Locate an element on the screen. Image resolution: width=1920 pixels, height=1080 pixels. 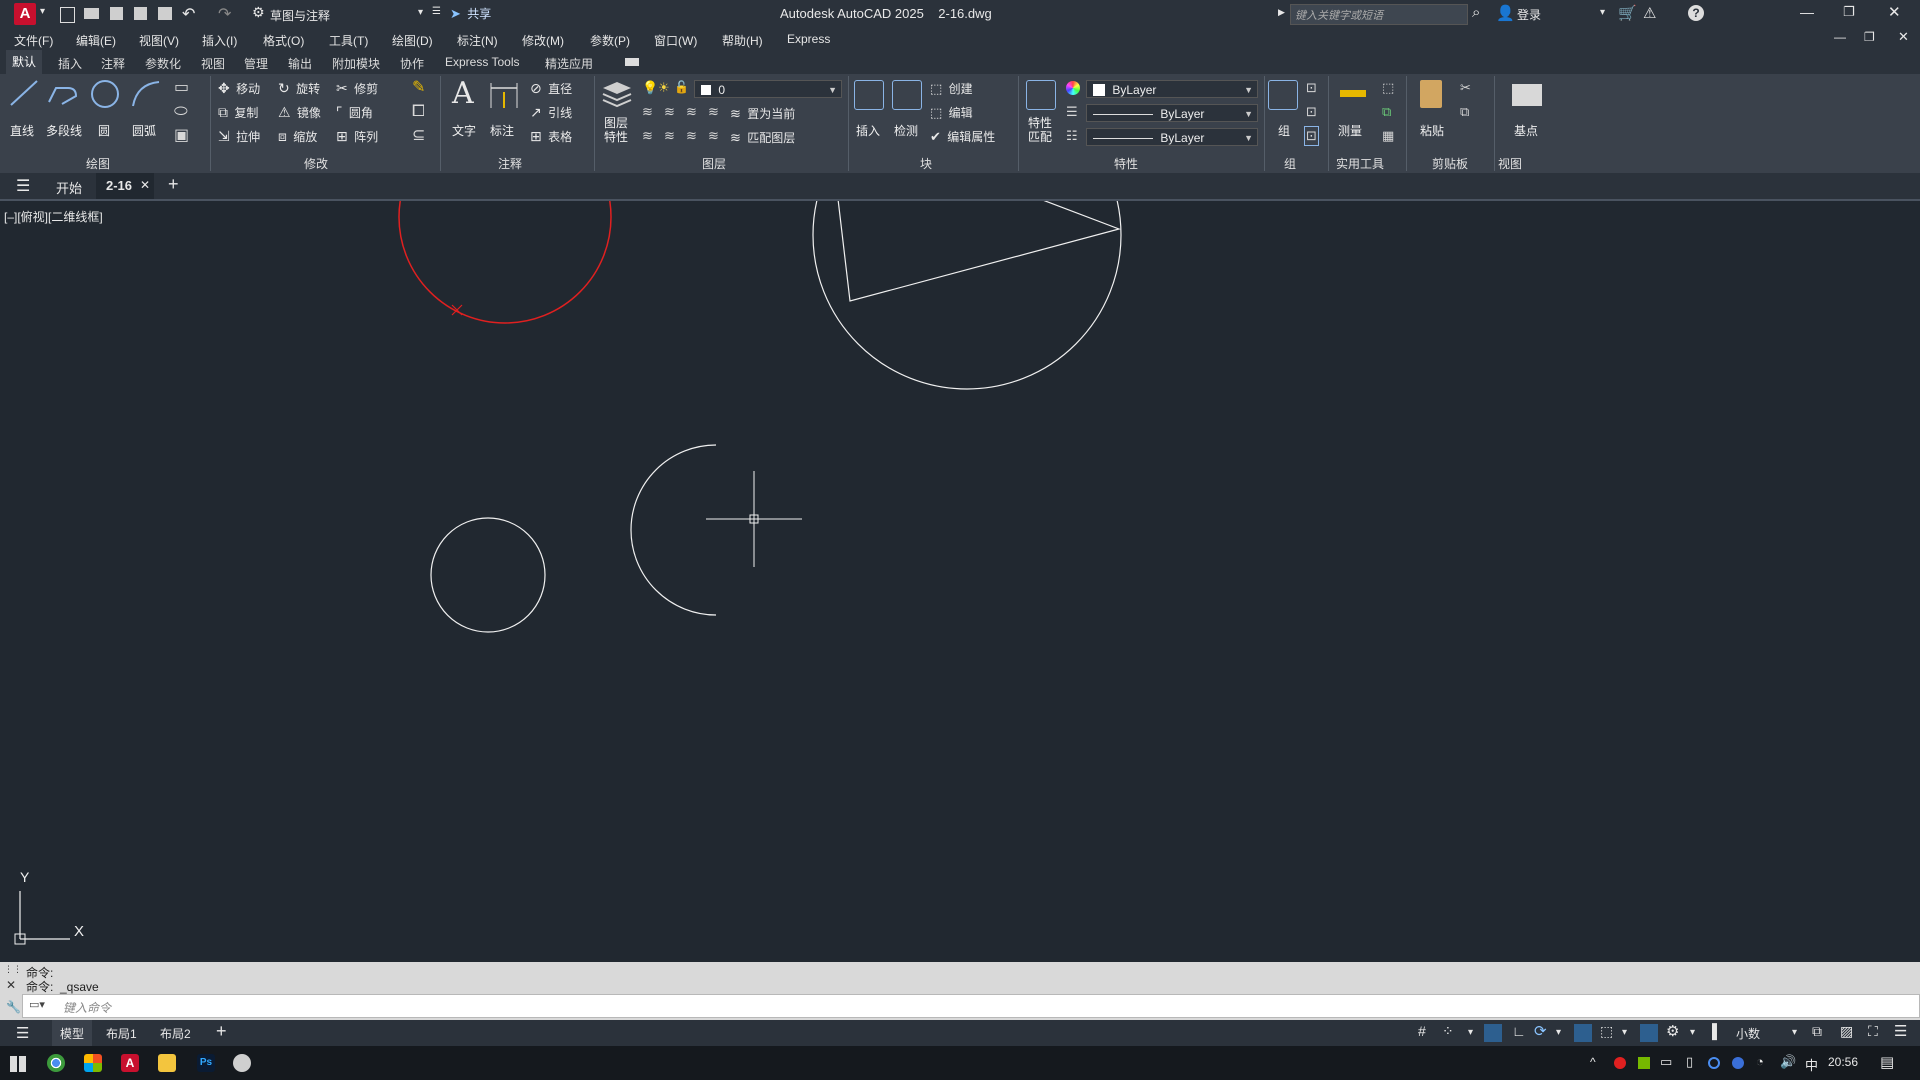
tab-layout1: 布局1 is located at coordinates (121, 1033).